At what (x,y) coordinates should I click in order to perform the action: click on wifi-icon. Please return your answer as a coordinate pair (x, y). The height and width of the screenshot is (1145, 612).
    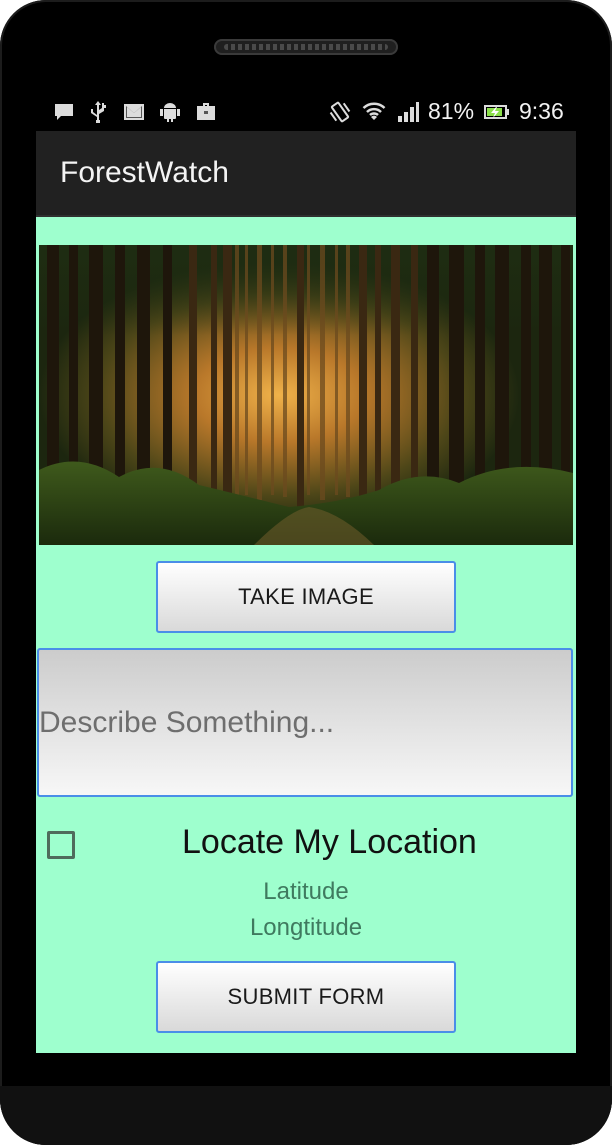
    Looking at the image, I should click on (374, 111).